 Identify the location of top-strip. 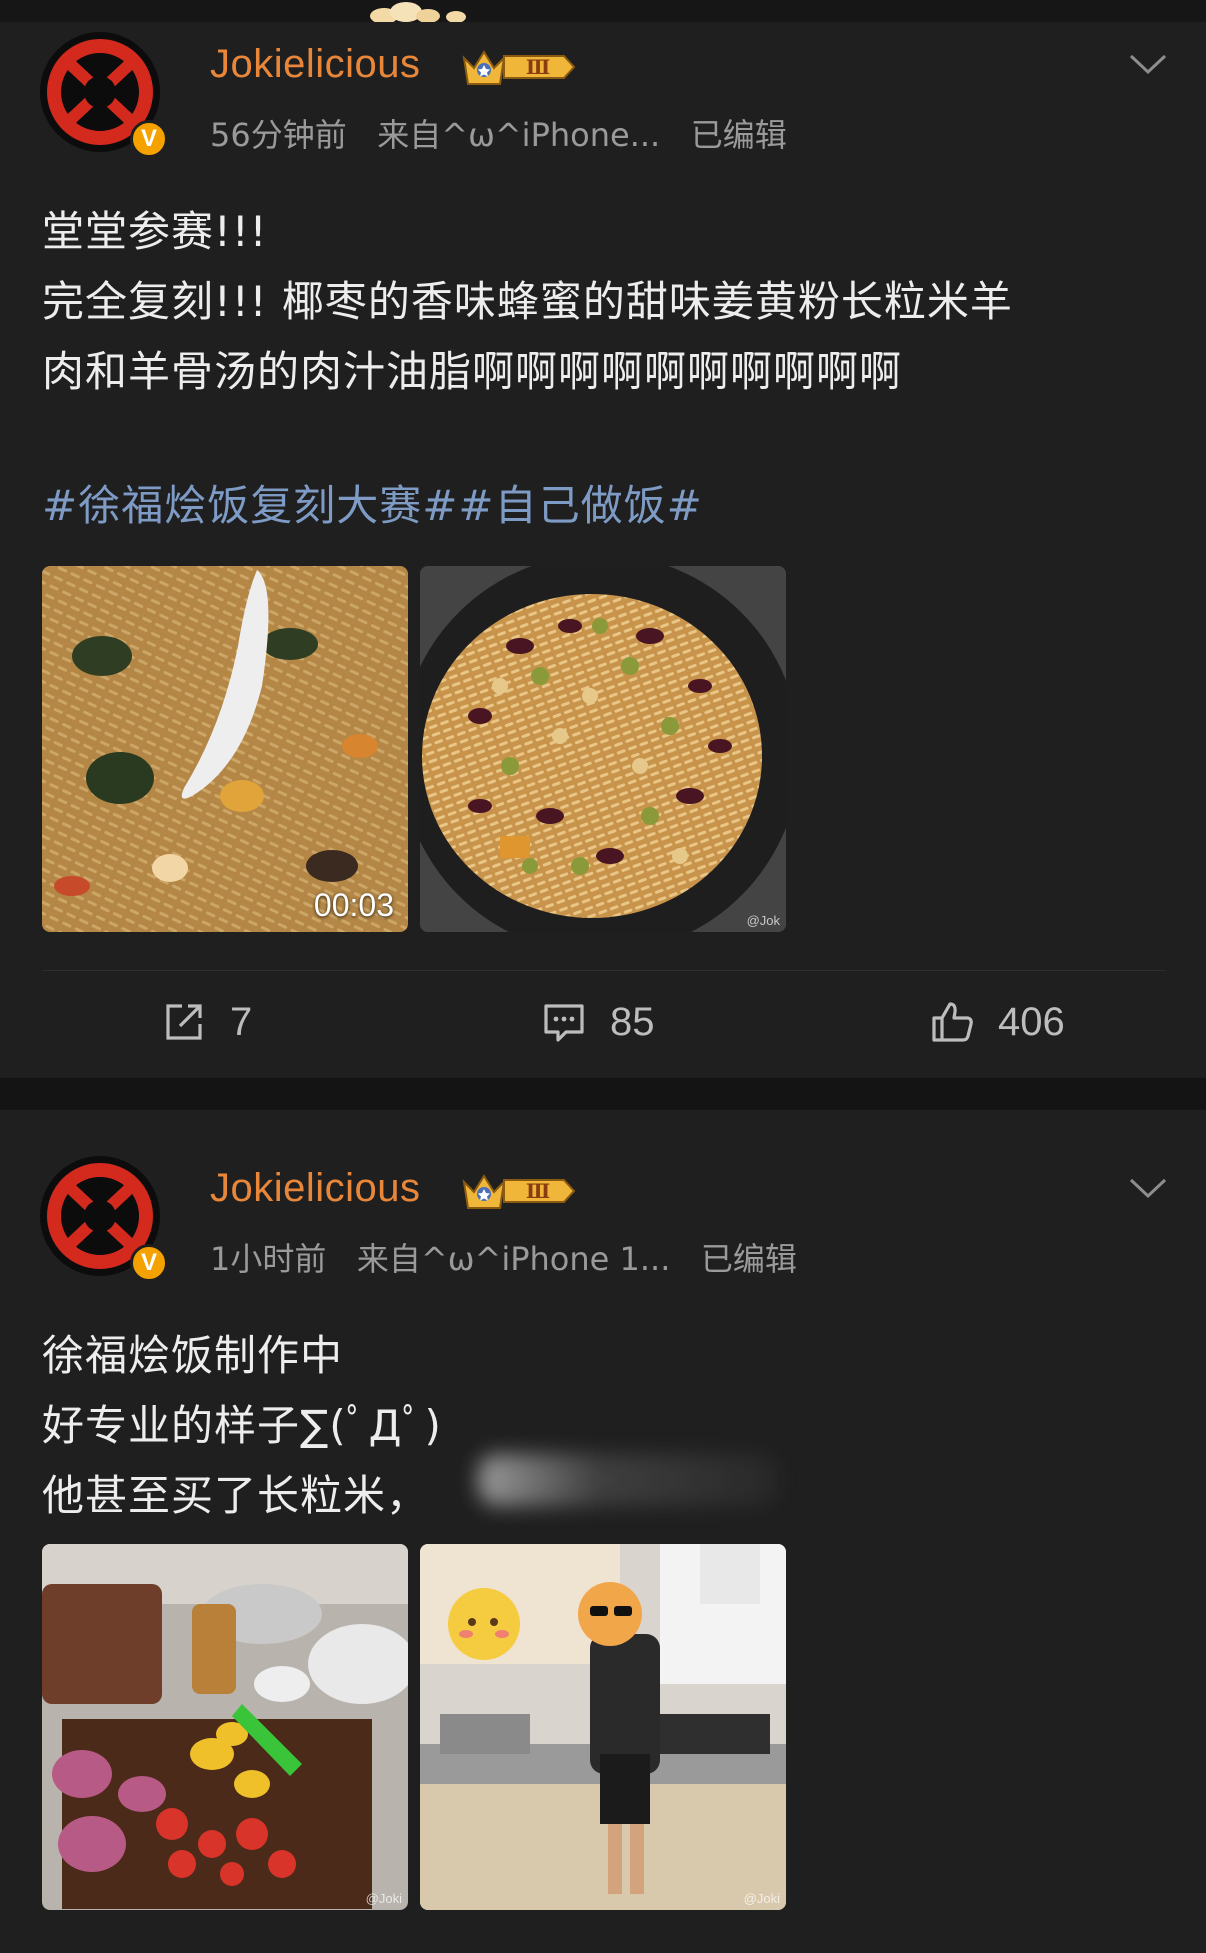
(603, 12).